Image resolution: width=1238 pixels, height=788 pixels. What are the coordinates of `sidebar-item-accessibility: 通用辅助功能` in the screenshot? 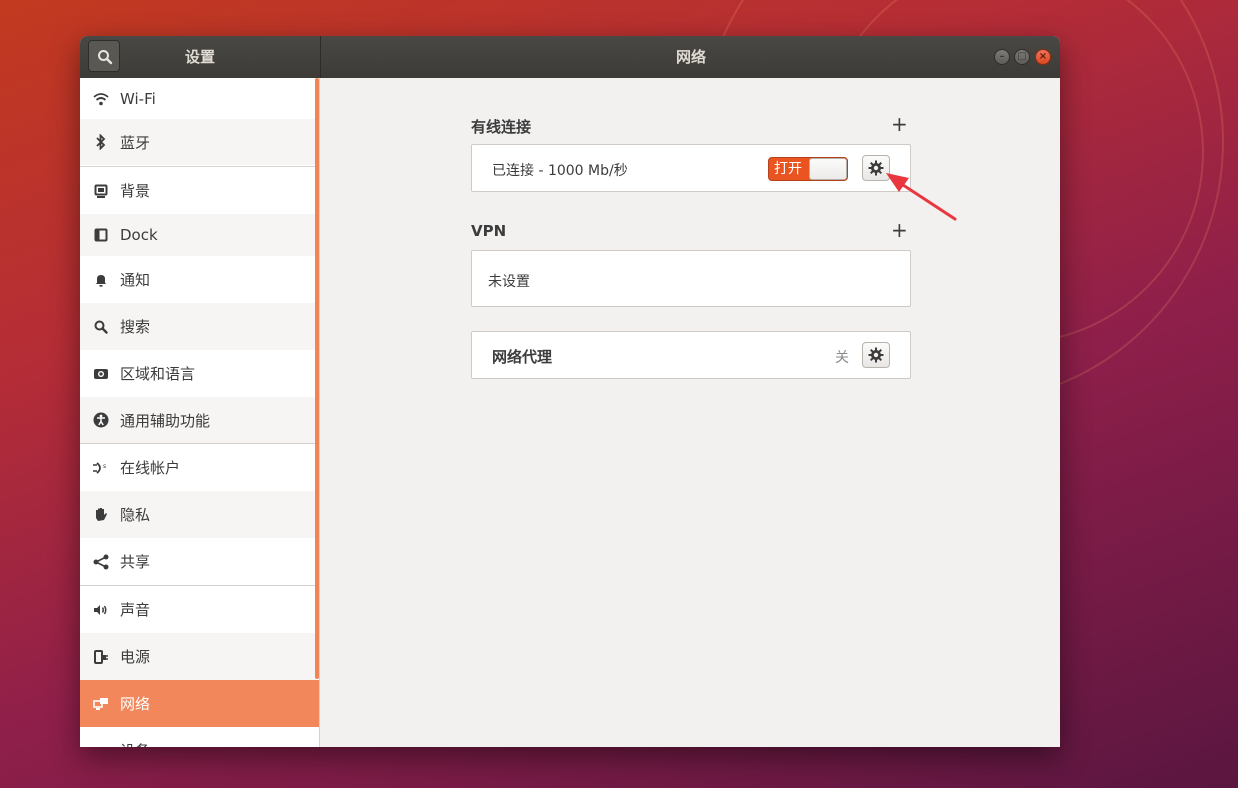 It's located at (198, 420).